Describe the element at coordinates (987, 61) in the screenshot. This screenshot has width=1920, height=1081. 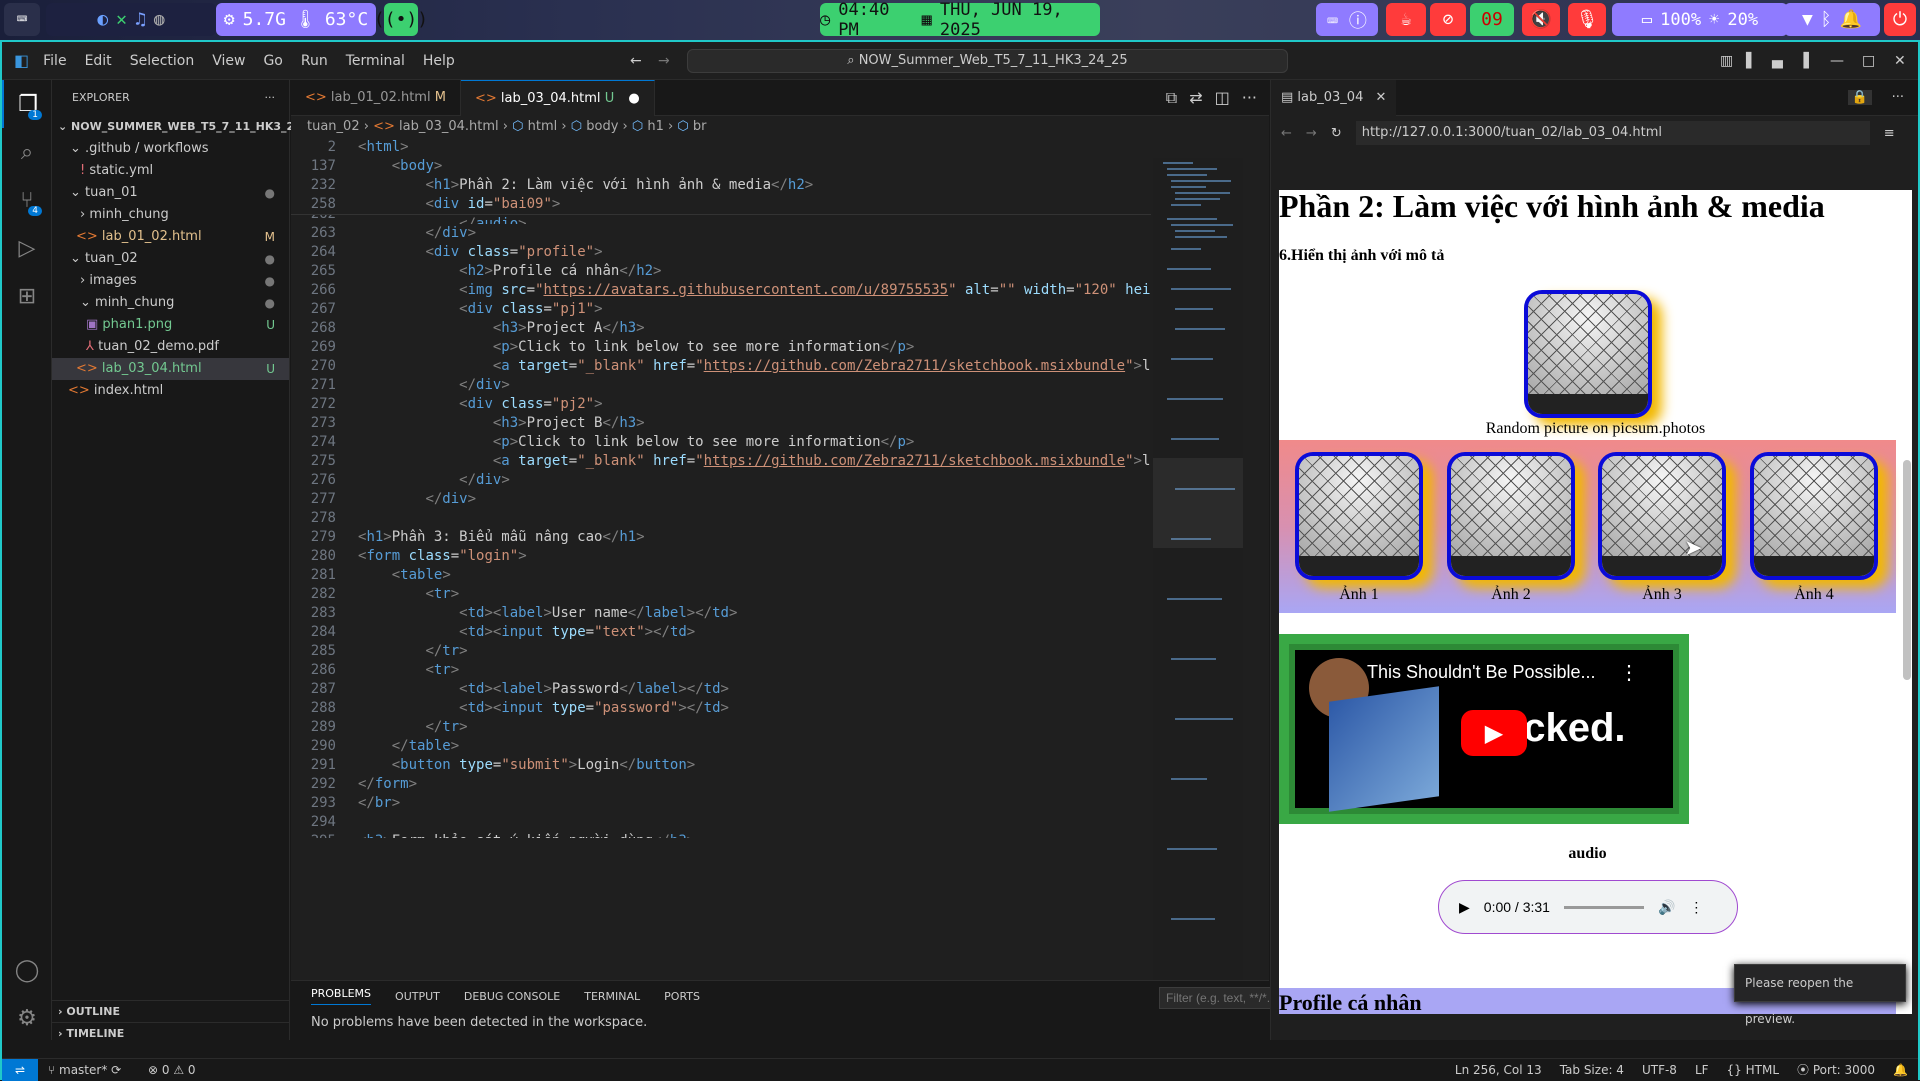
I see `command-center: ⌕ NOW_Summer_Web_T5_7_11_HK3_24_25` at that location.